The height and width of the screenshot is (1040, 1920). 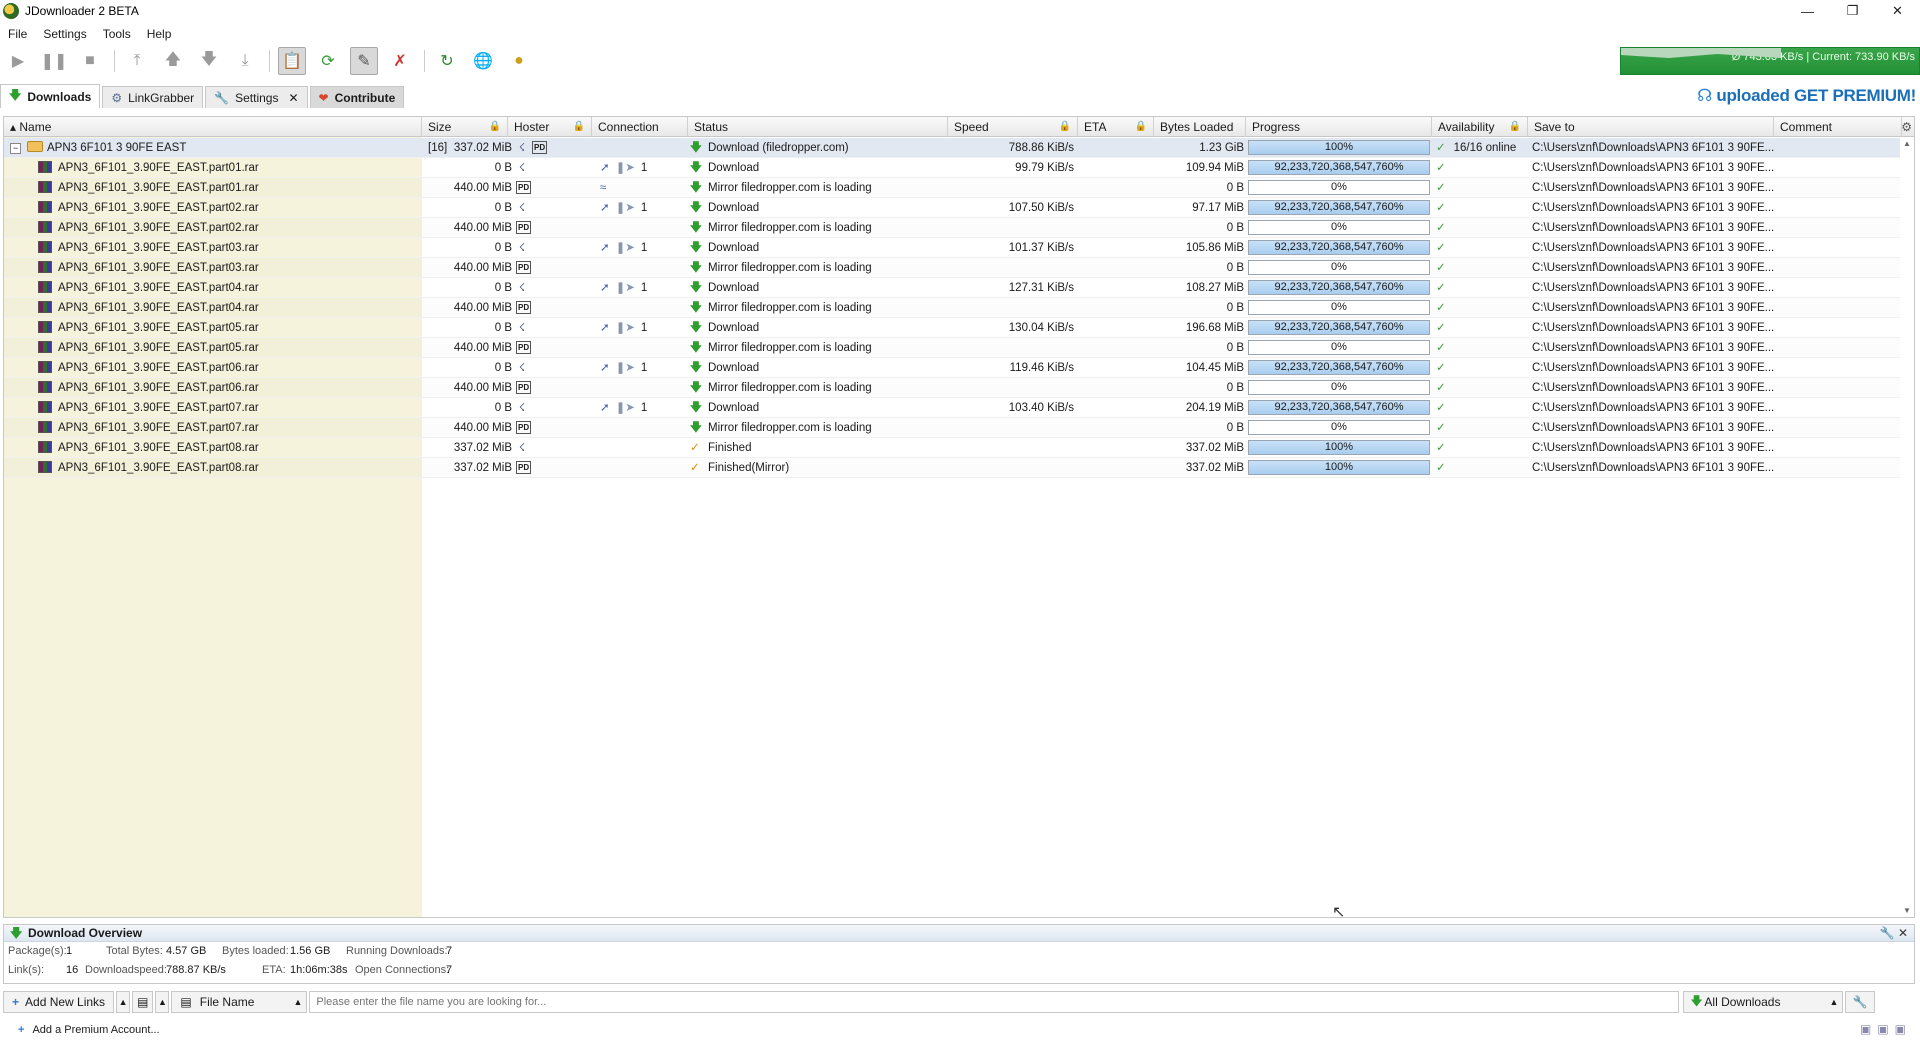 What do you see at coordinates (1651, 127) in the screenshot?
I see `column-header-save-to: Save to` at bounding box center [1651, 127].